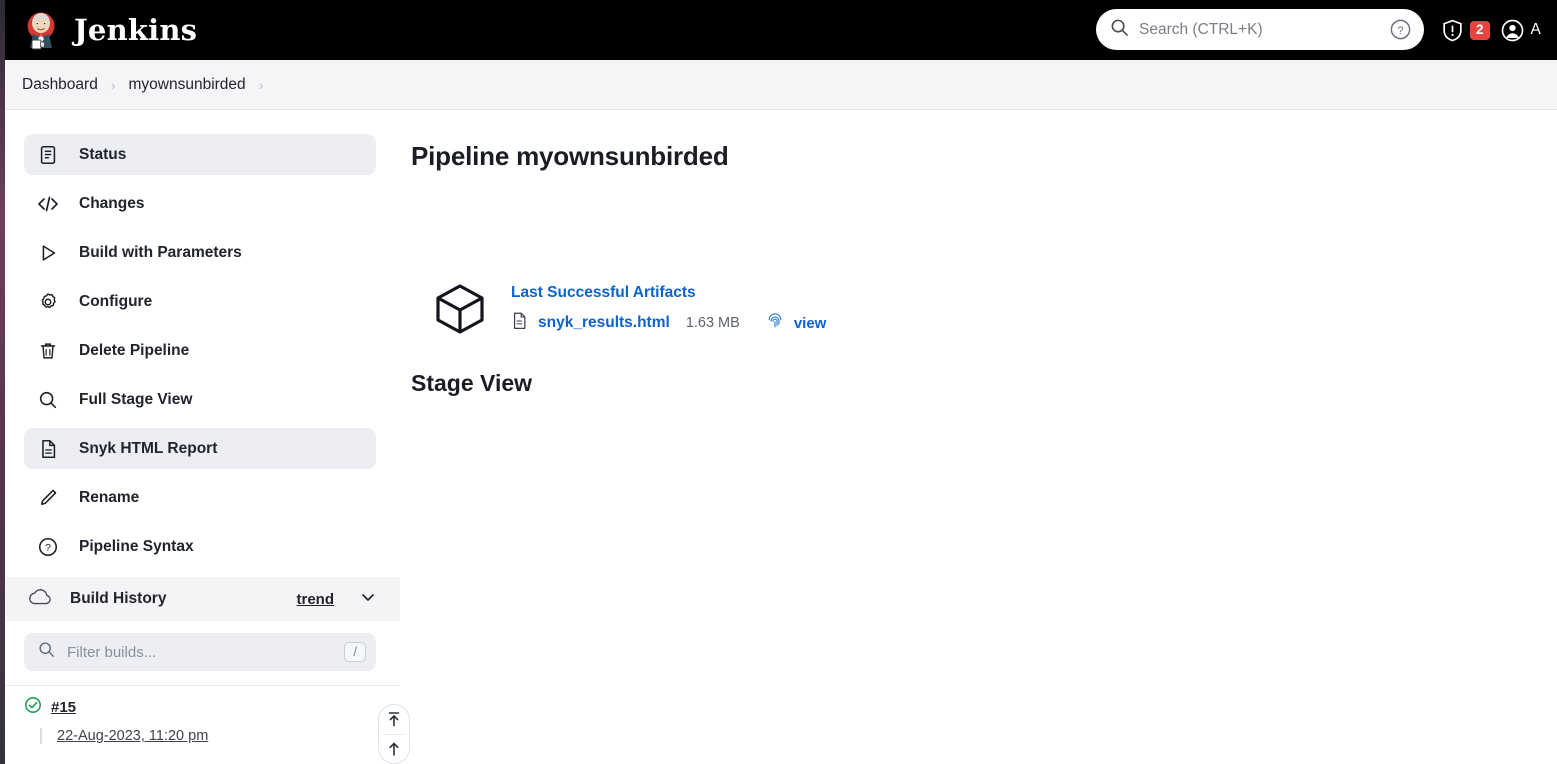  I want to click on build-history-list: #15 22-Aug-2023, 11:20 pm, so click(200, 720).